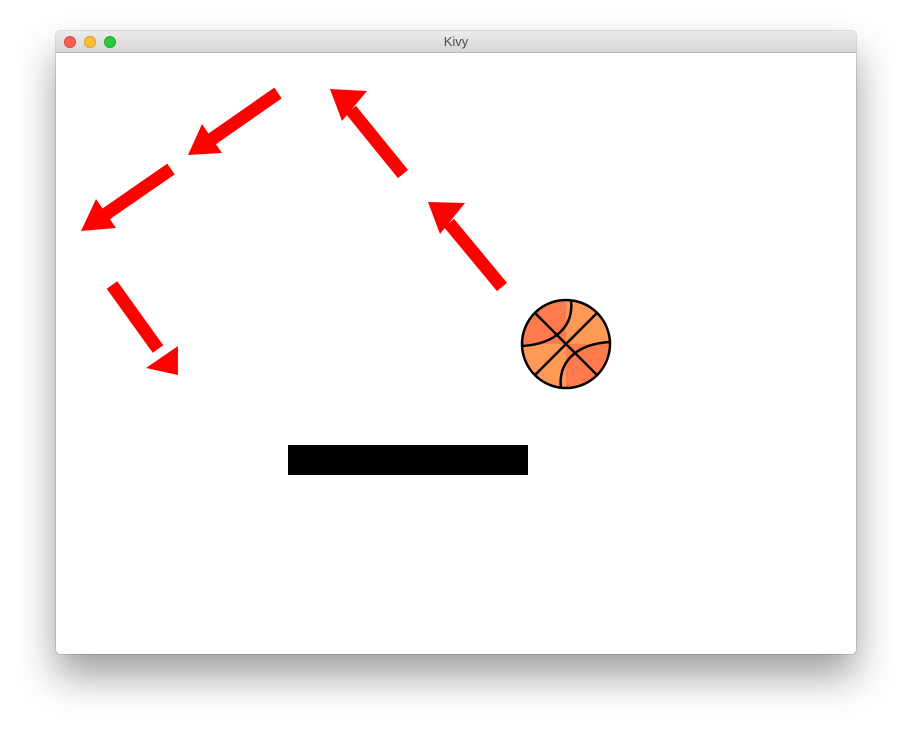 Image resolution: width=912 pixels, height=734 pixels. What do you see at coordinates (408, 460) in the screenshot?
I see `paddle` at bounding box center [408, 460].